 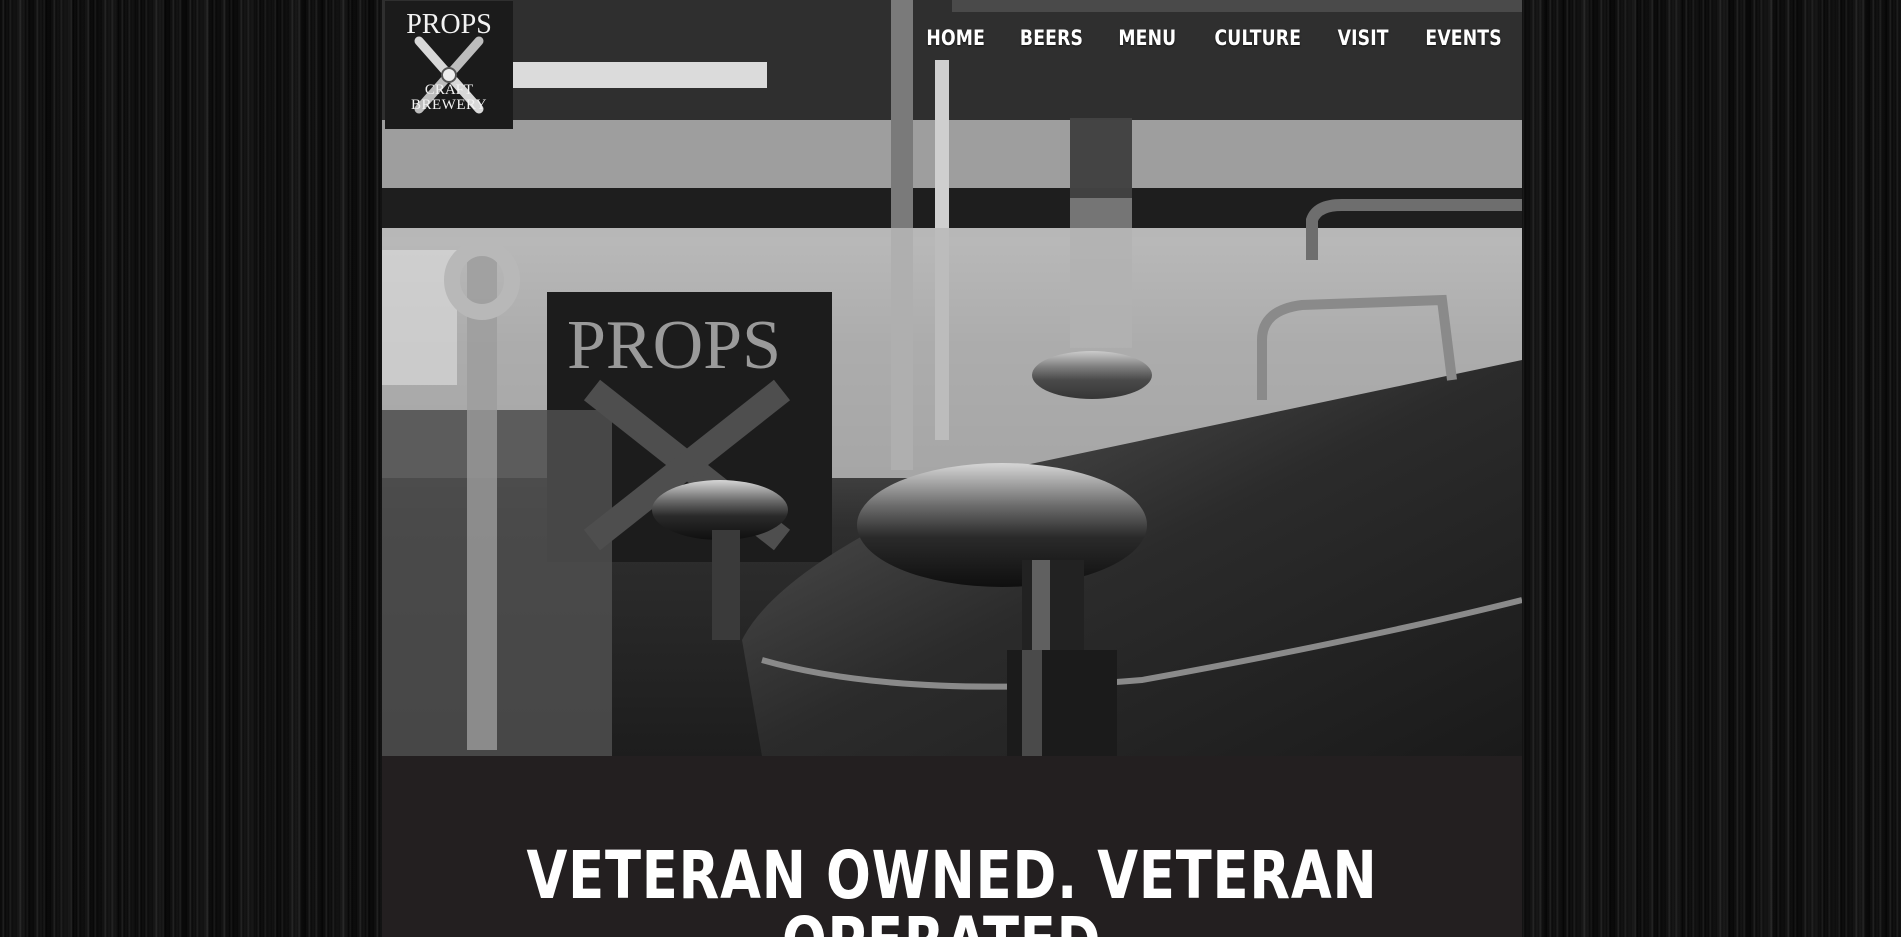 I want to click on nav-visit-link: VISIT, so click(x=1363, y=38).